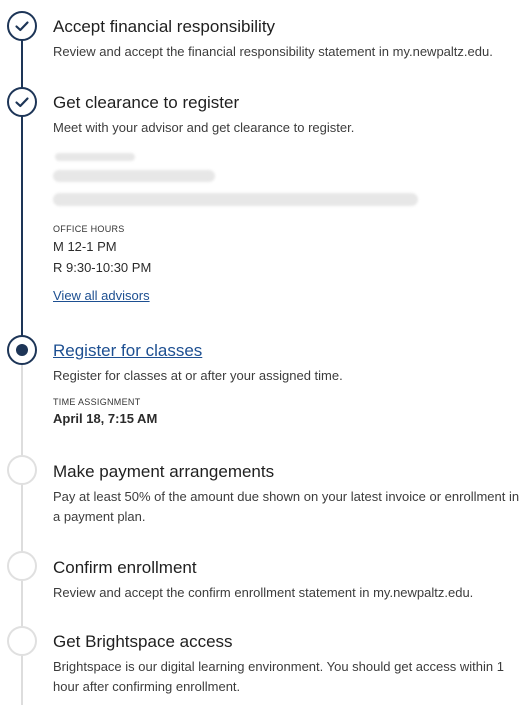 Image resolution: width=527 pixels, height=705 pixels. What do you see at coordinates (164, 26) in the screenshot?
I see `step-title: Accept financial responsibility` at bounding box center [164, 26].